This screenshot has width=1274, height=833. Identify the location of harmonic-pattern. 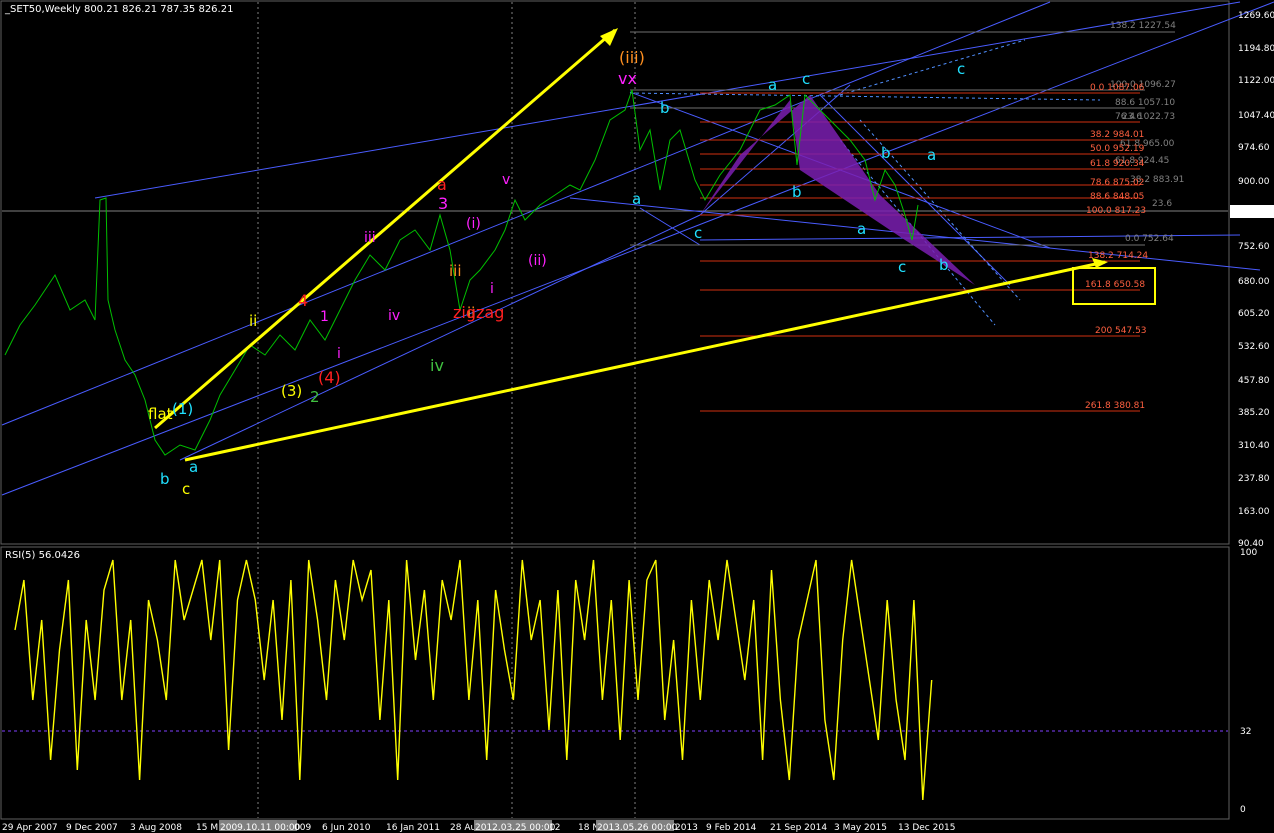
(837, 190).